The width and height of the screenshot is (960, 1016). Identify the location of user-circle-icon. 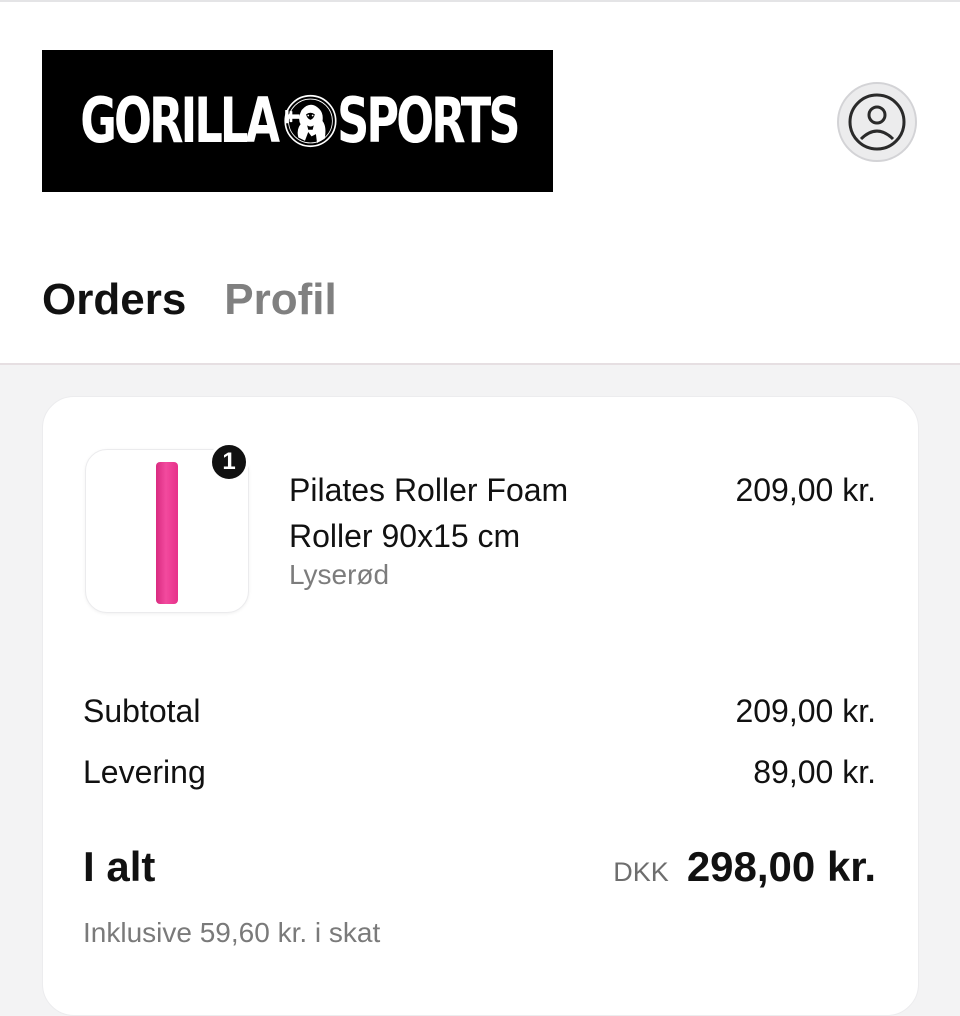
(877, 122).